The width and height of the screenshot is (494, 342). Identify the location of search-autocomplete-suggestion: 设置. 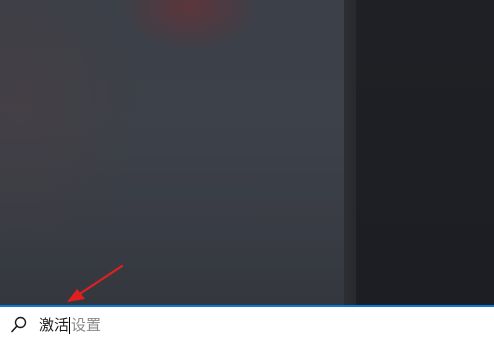
(86, 325).